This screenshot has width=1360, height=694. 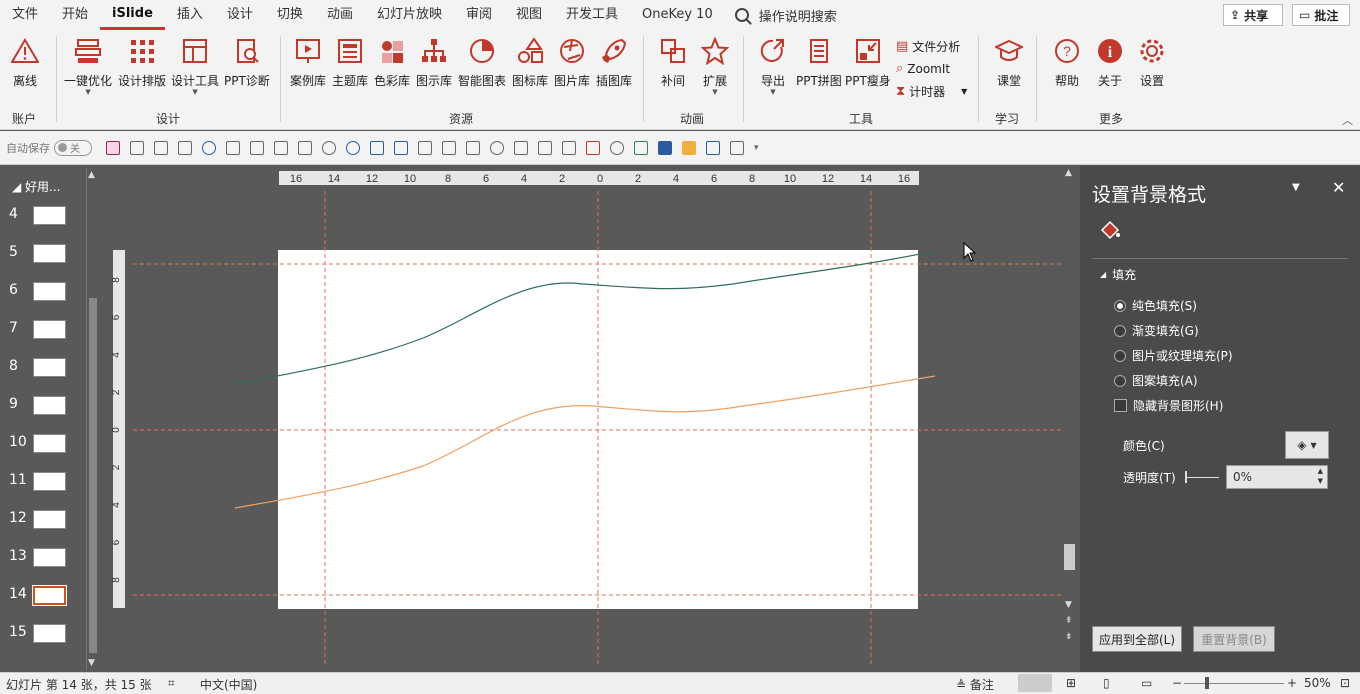 I want to click on reset-background-button: 重置背景(B), so click(x=1234, y=639).